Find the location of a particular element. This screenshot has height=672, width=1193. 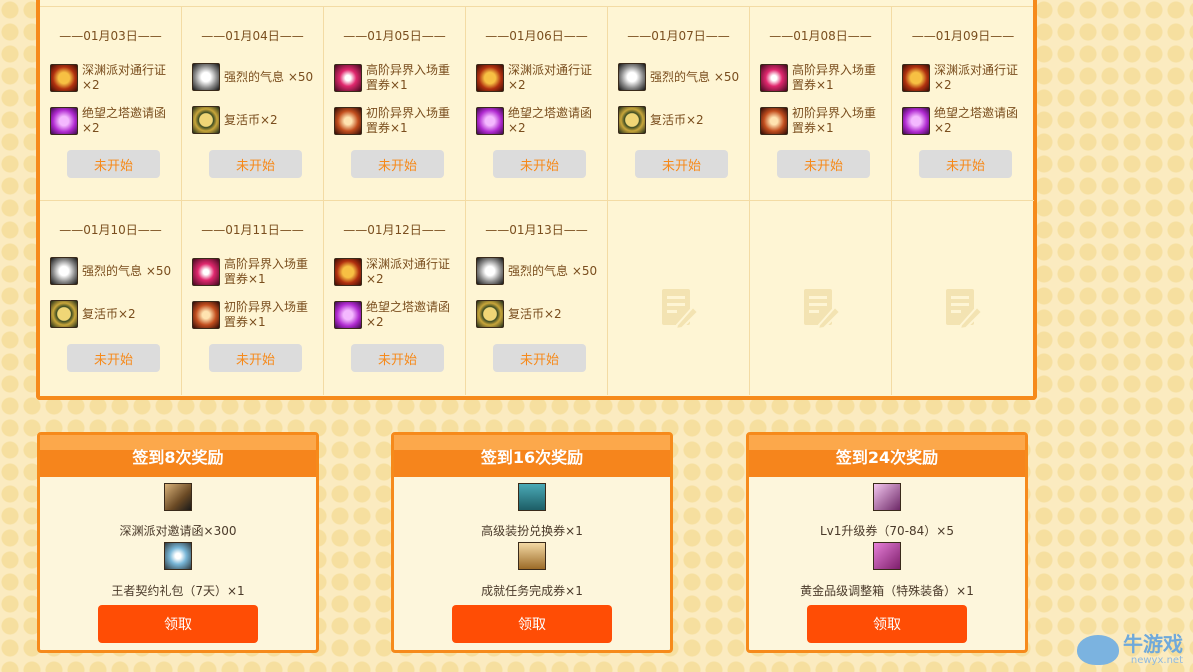

day-cell: ——01月11日—— 高阶异界入场重置券×1 初阶异界入场重置券×1 未开始 is located at coordinates (253, 298).